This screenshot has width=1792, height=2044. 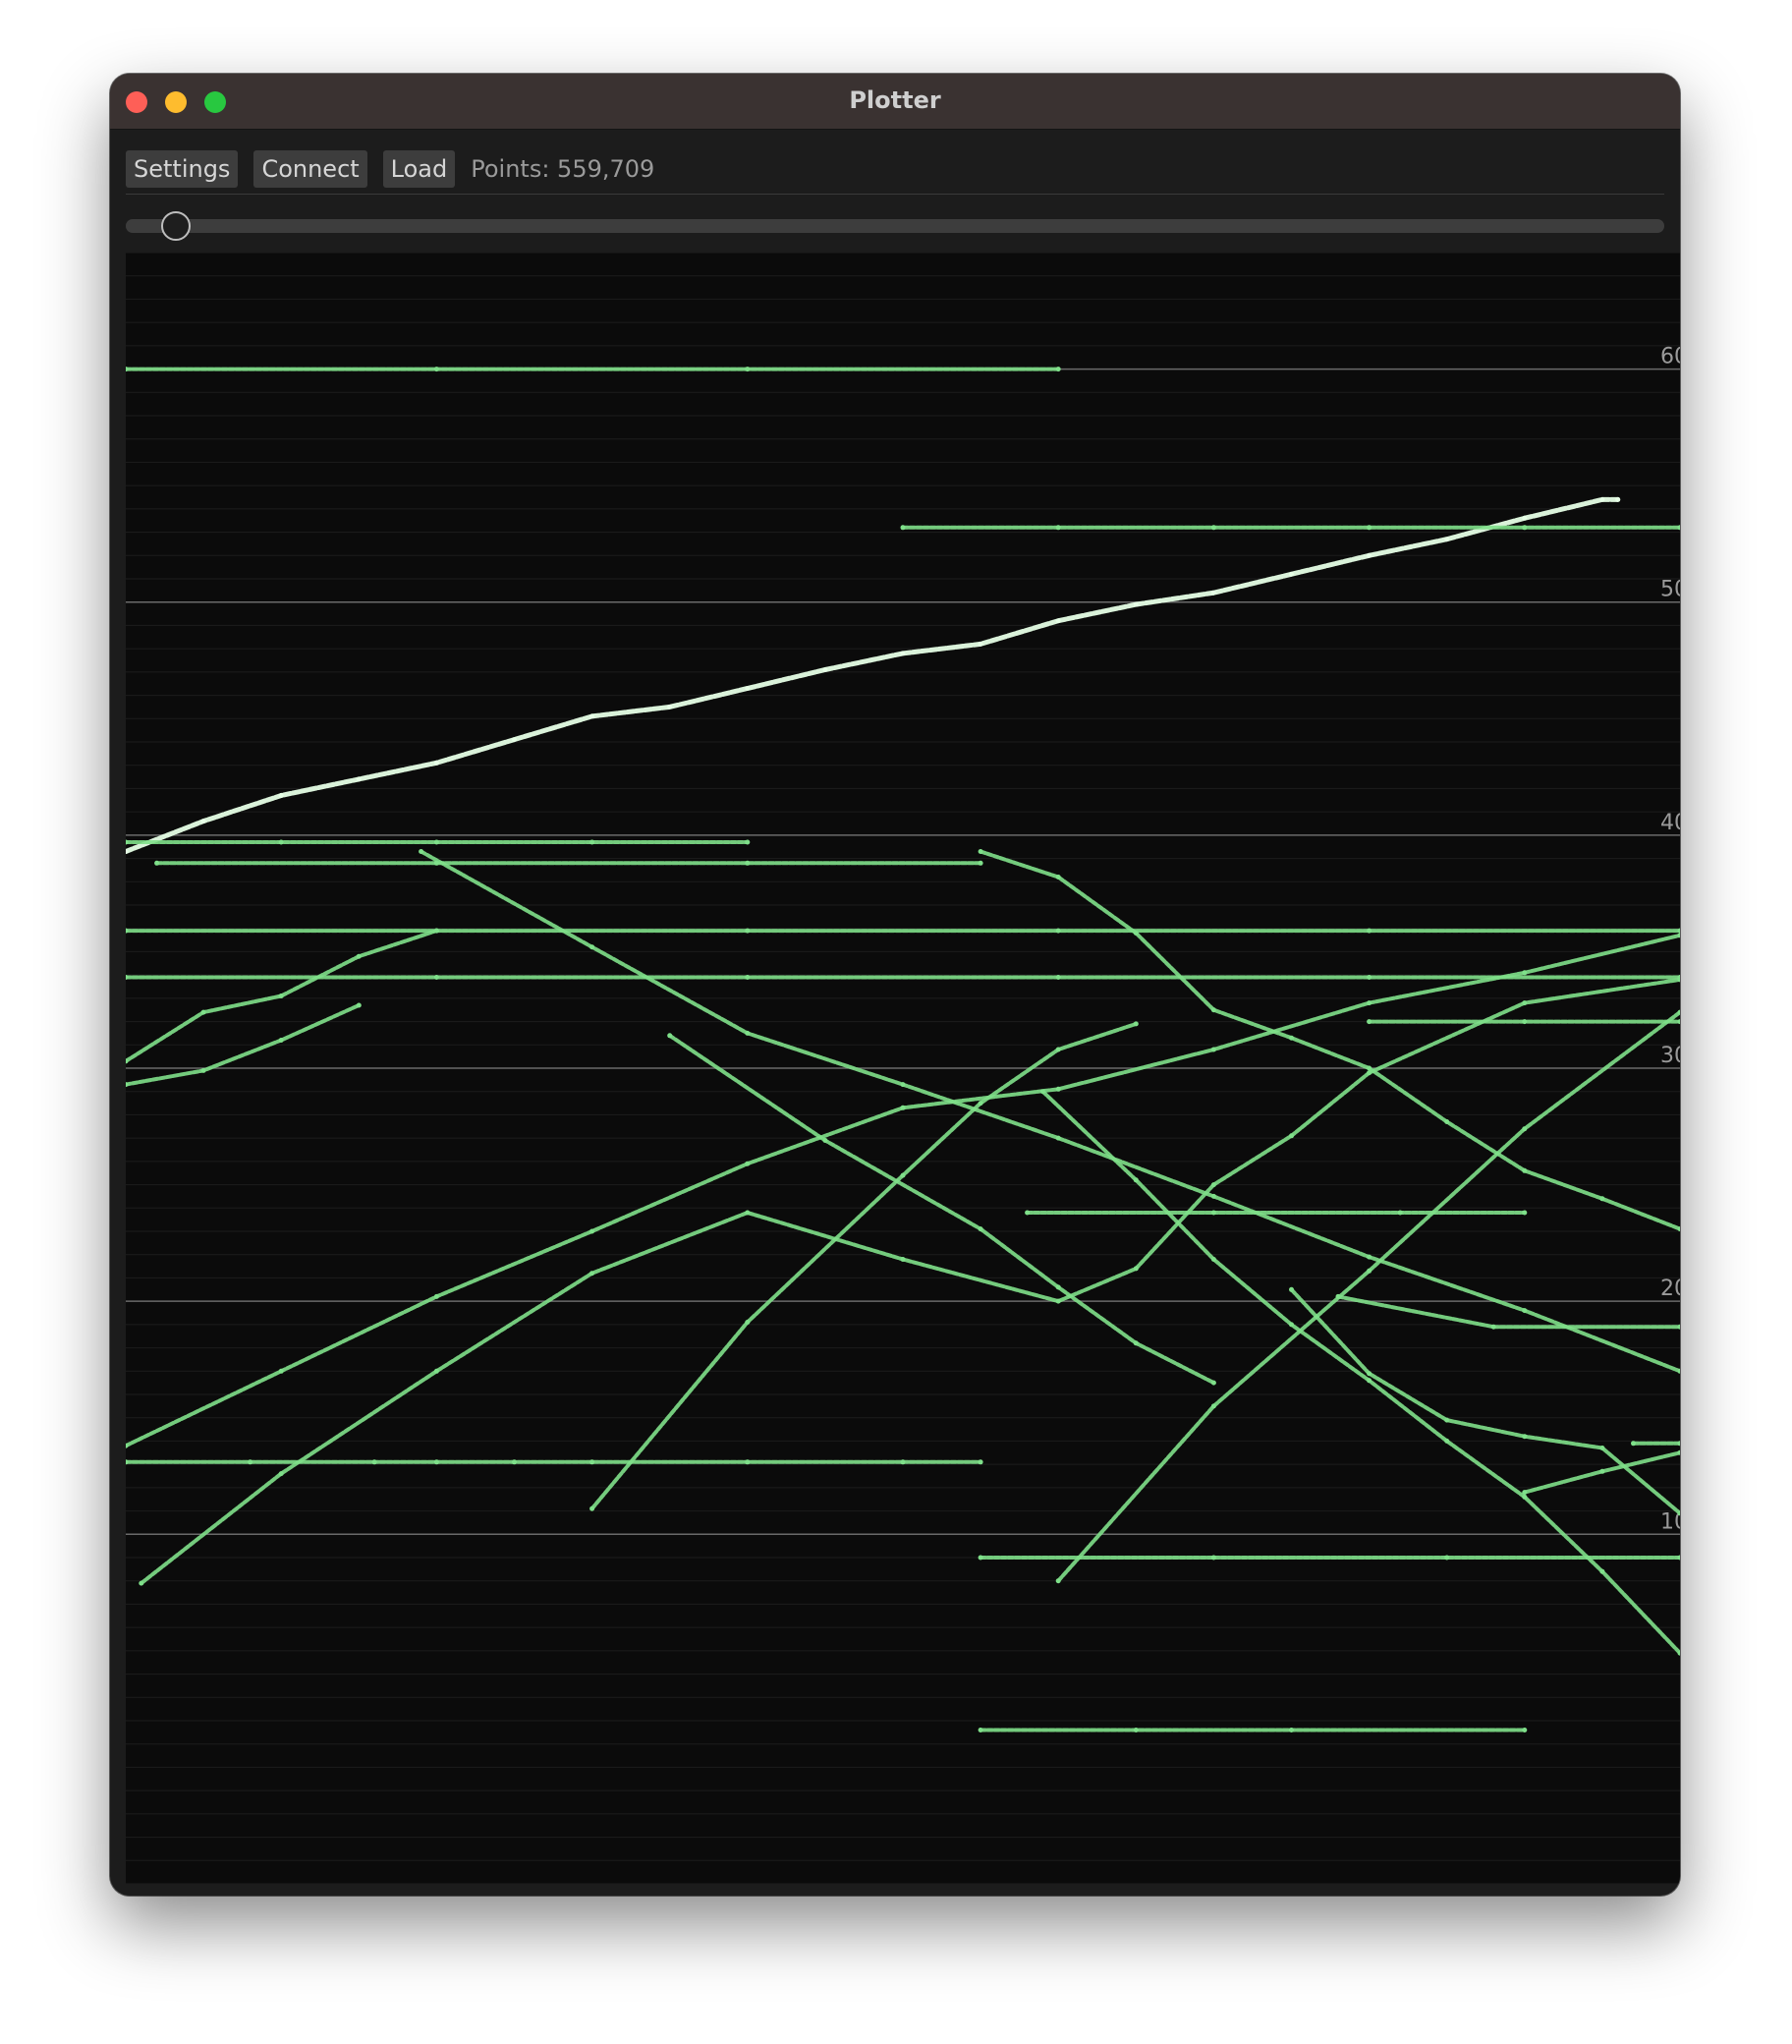 What do you see at coordinates (182, 169) in the screenshot?
I see `settings-button: Settings` at bounding box center [182, 169].